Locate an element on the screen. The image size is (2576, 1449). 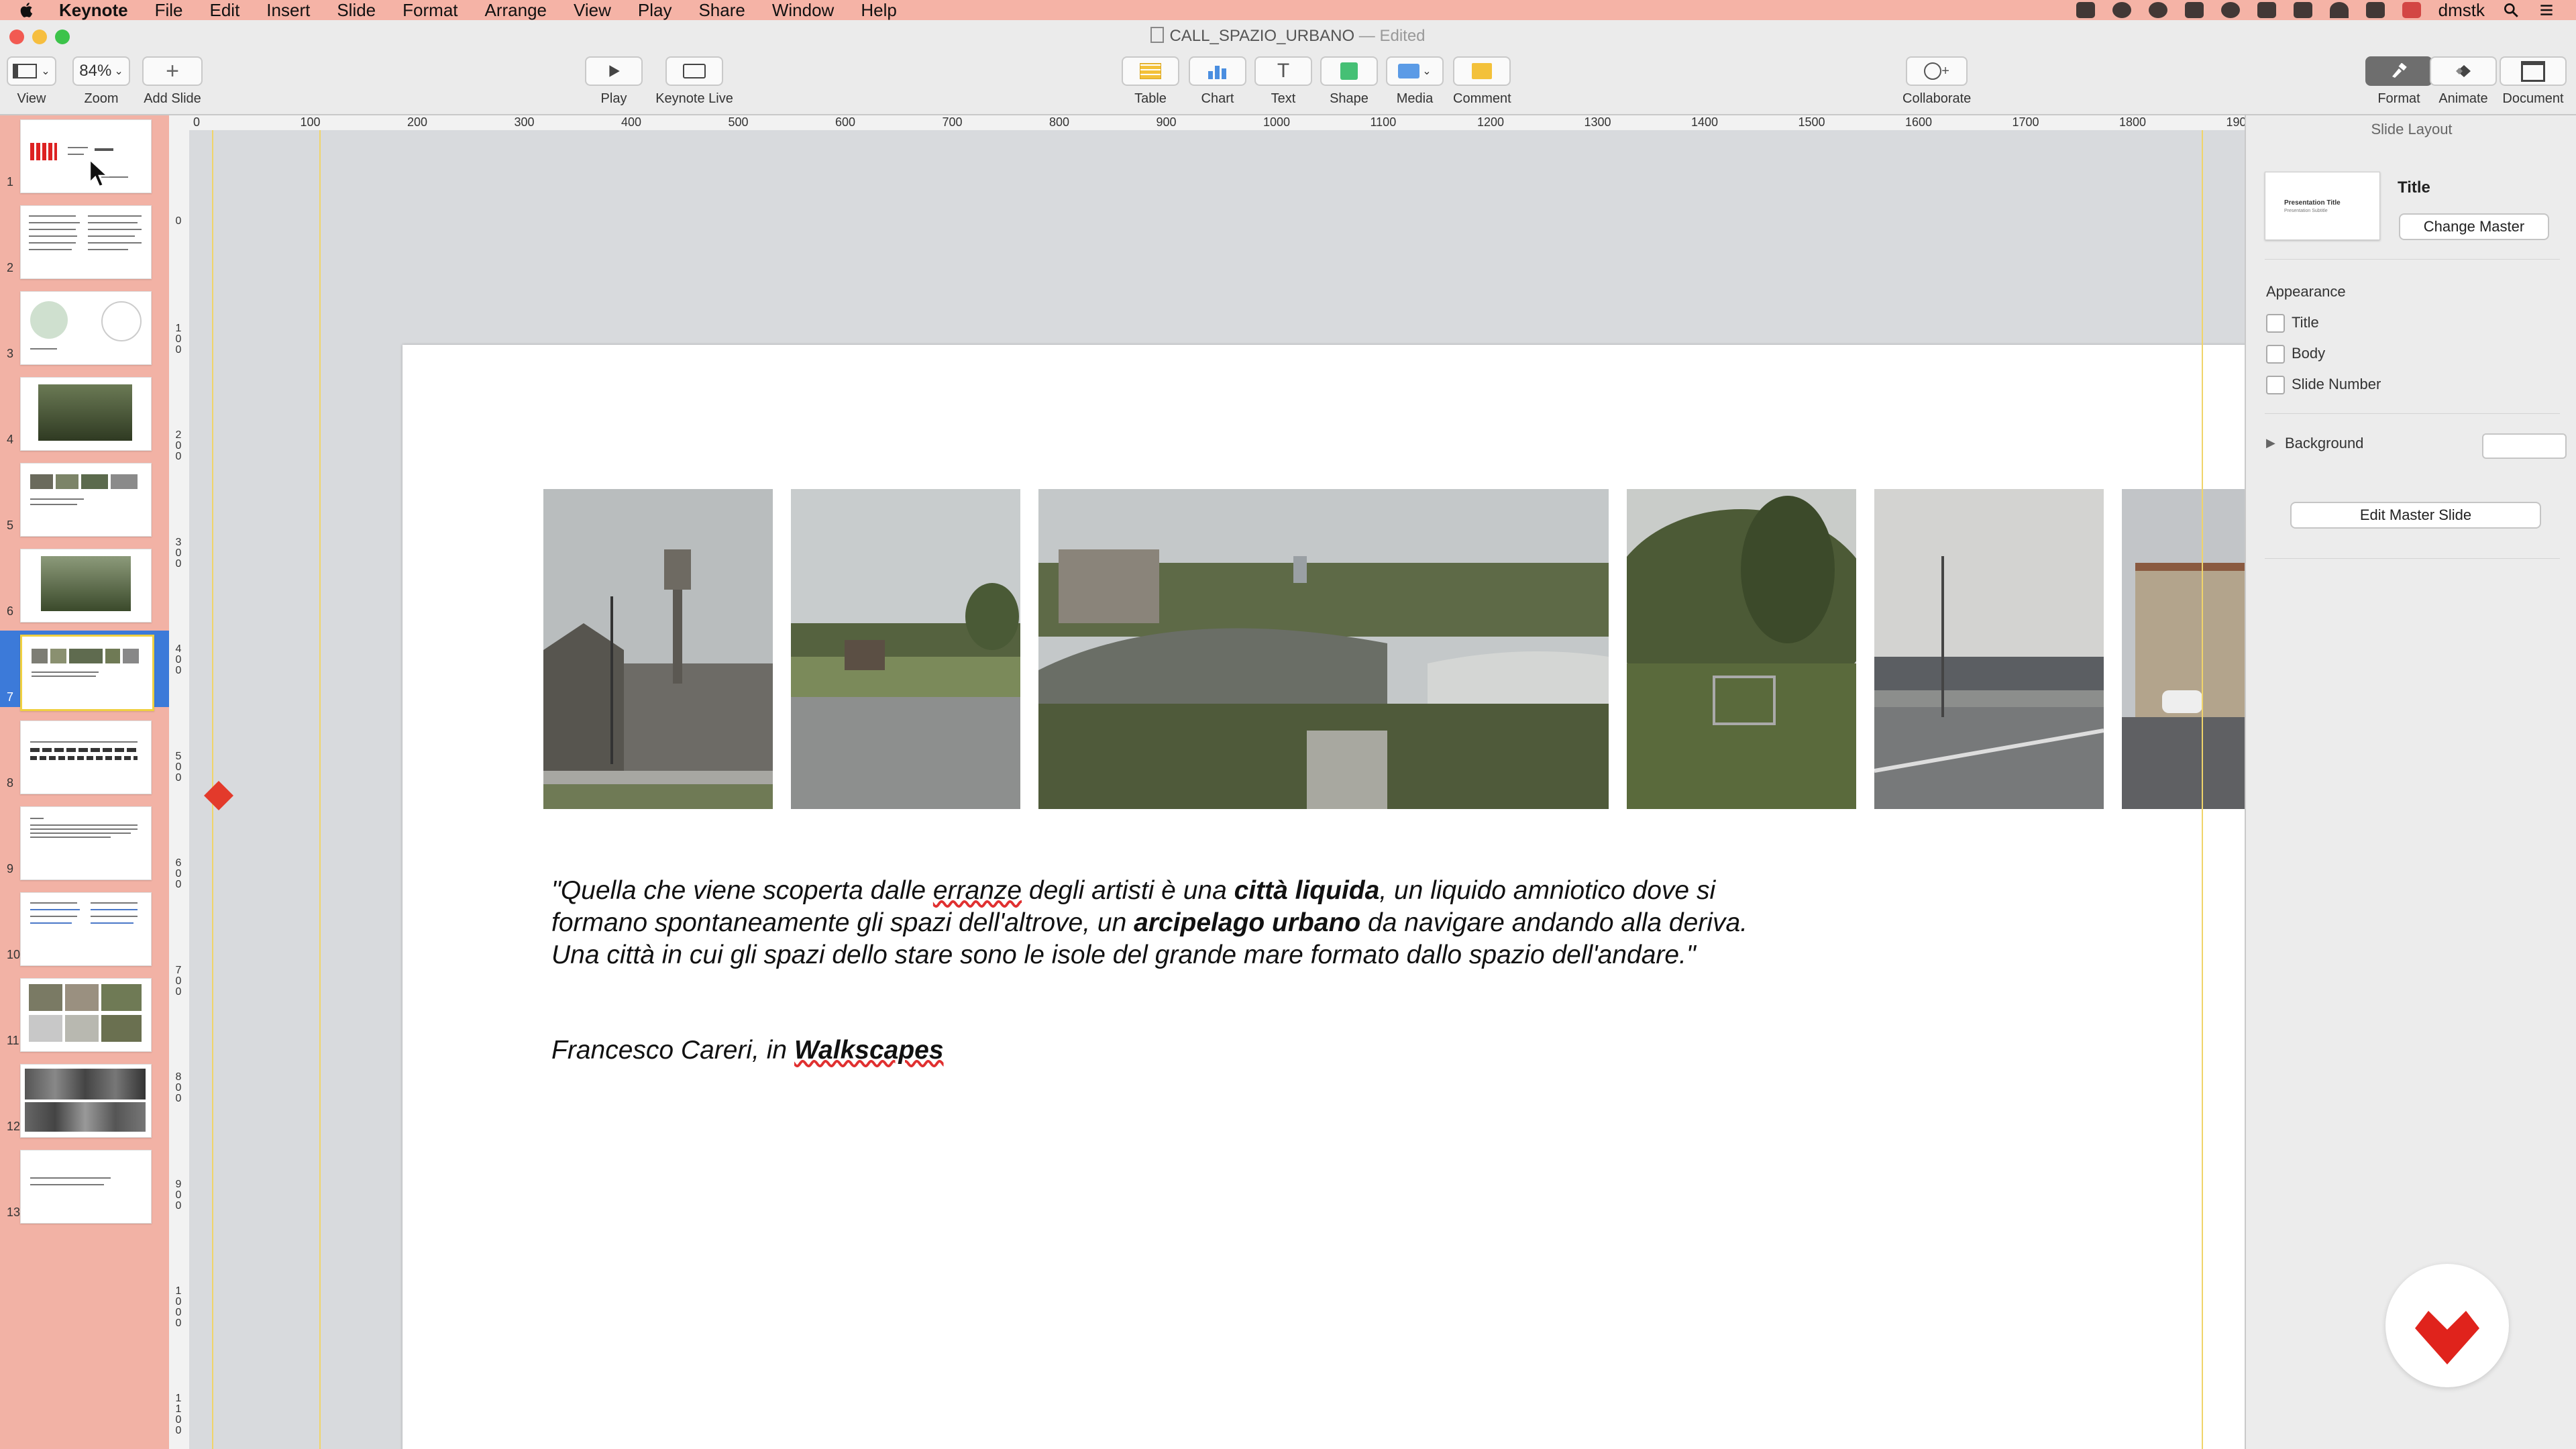
menu-keynote: Keynote is located at coordinates (93, 10).